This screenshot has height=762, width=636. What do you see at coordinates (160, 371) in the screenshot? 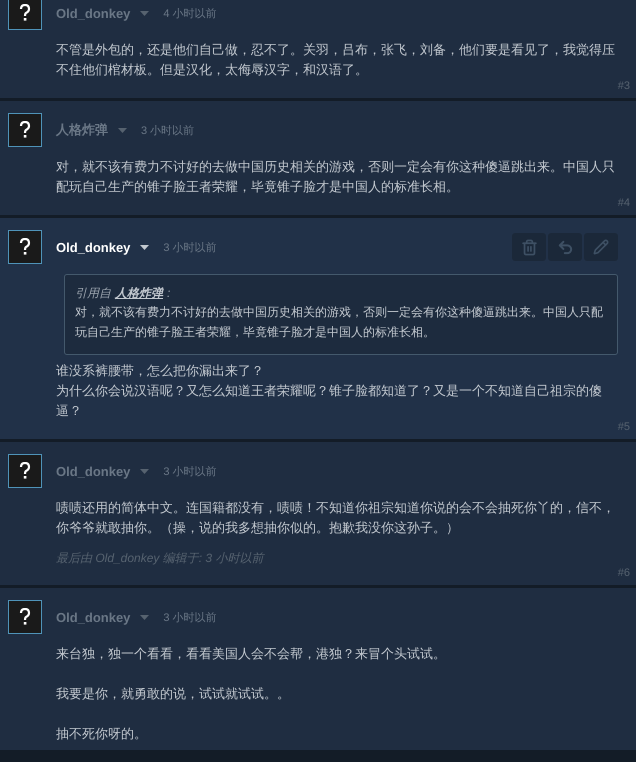
I see `comment-text: 谁没系裤腰带，怎么把你漏出来了？` at bounding box center [160, 371].